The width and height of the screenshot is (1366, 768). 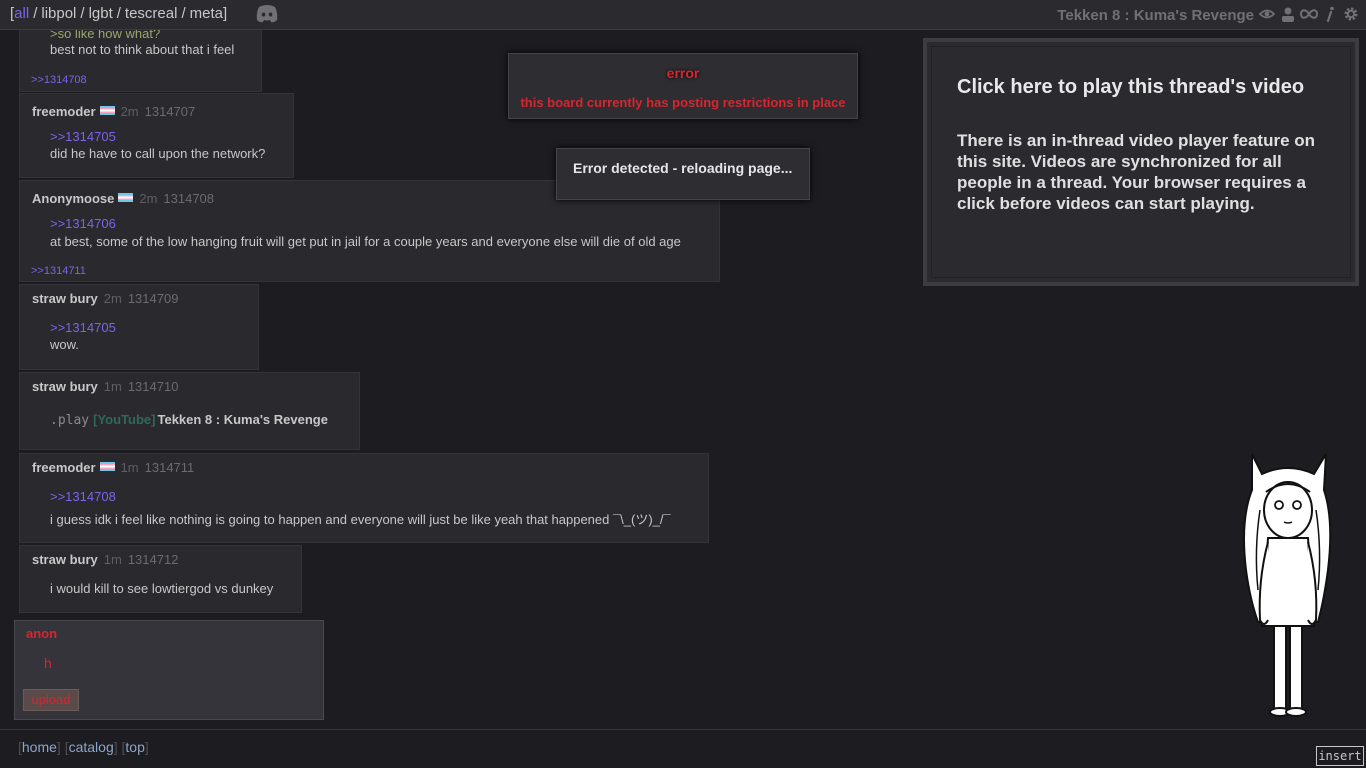 What do you see at coordinates (170, 467) in the screenshot?
I see `post-number: 1314711` at bounding box center [170, 467].